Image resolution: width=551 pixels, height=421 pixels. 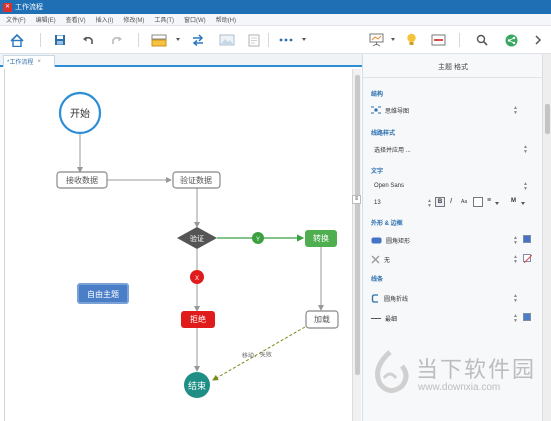 I want to click on line-section-label: 线条, so click(x=377, y=280).